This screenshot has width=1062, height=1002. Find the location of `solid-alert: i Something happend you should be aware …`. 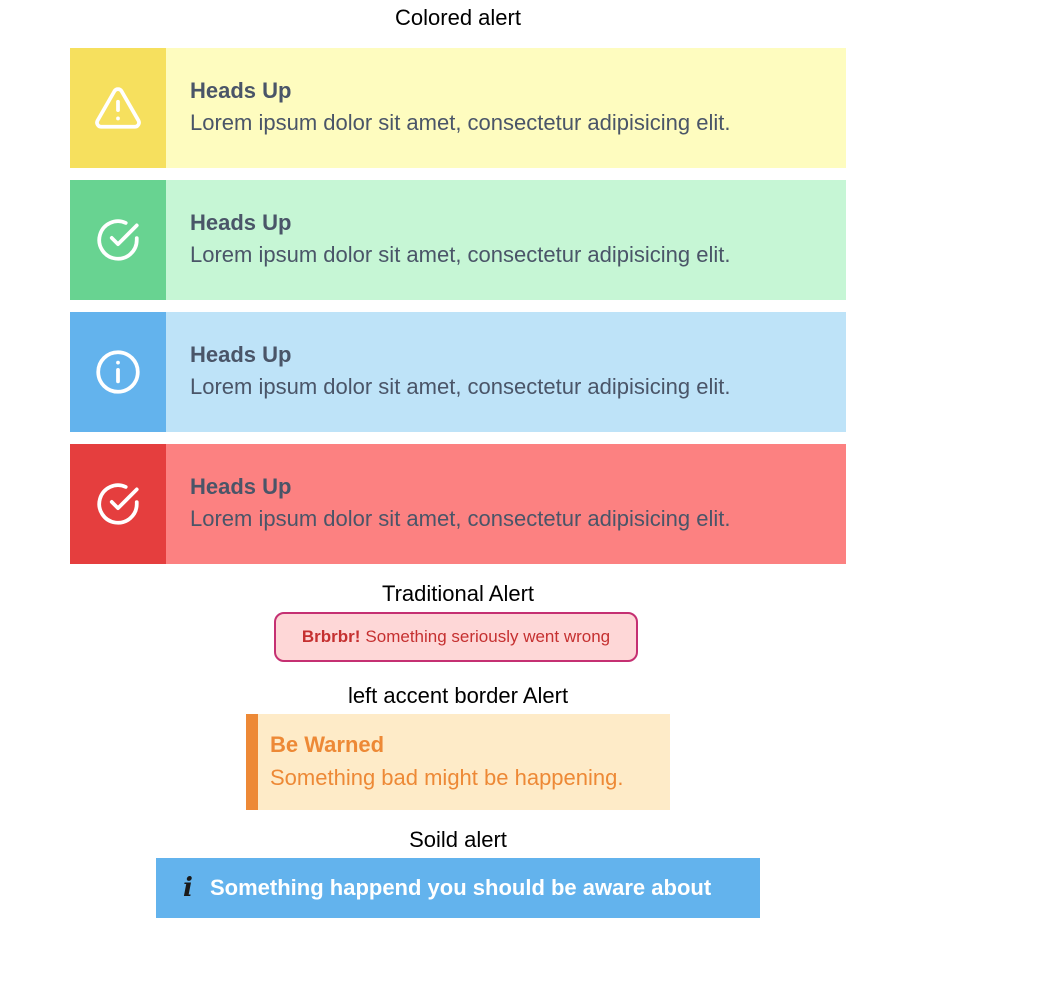

solid-alert: i Something happend you should be aware … is located at coordinates (458, 888).